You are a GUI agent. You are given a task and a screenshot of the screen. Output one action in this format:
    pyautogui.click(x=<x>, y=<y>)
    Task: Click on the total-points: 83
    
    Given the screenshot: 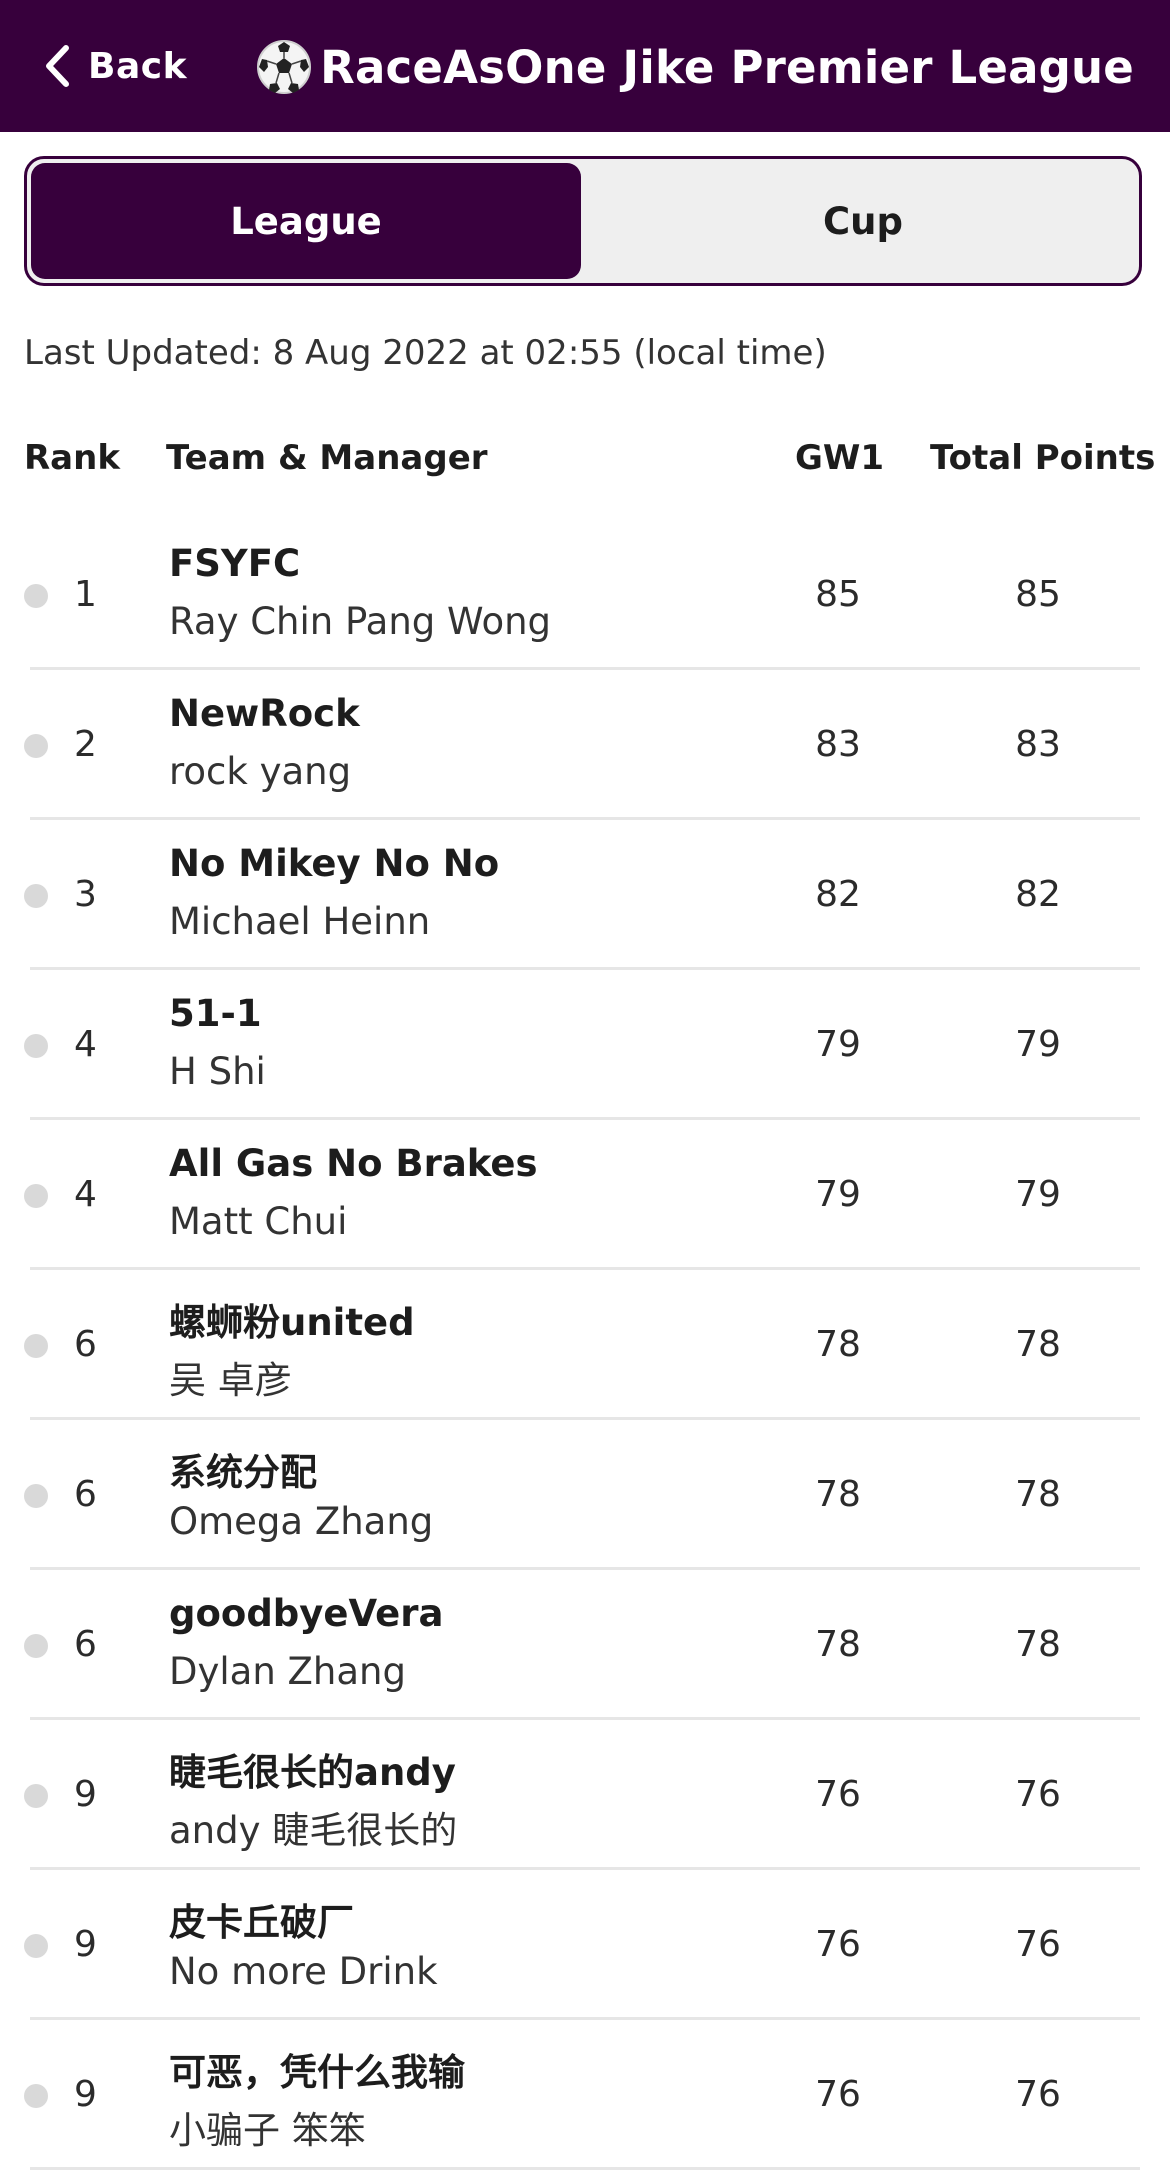 What is the action you would take?
    pyautogui.click(x=1038, y=744)
    